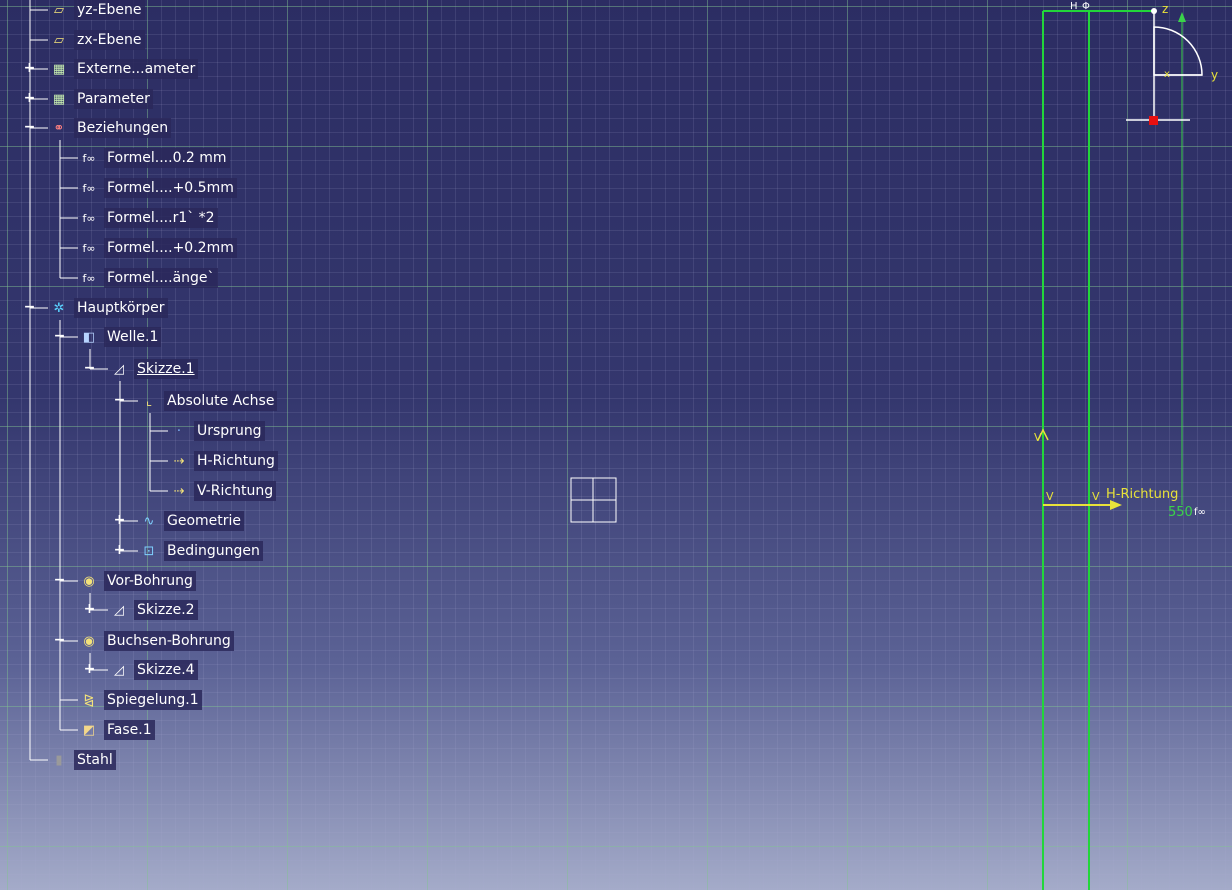  Describe the element at coordinates (1038, 437) in the screenshot. I see `v-label-left: V` at that location.